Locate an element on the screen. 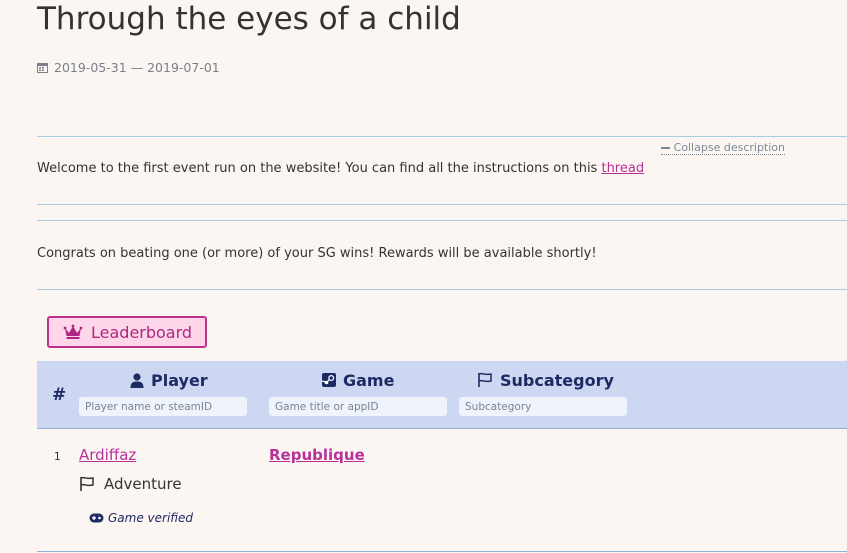  subcategory-column-label: Subcategory is located at coordinates (557, 380).